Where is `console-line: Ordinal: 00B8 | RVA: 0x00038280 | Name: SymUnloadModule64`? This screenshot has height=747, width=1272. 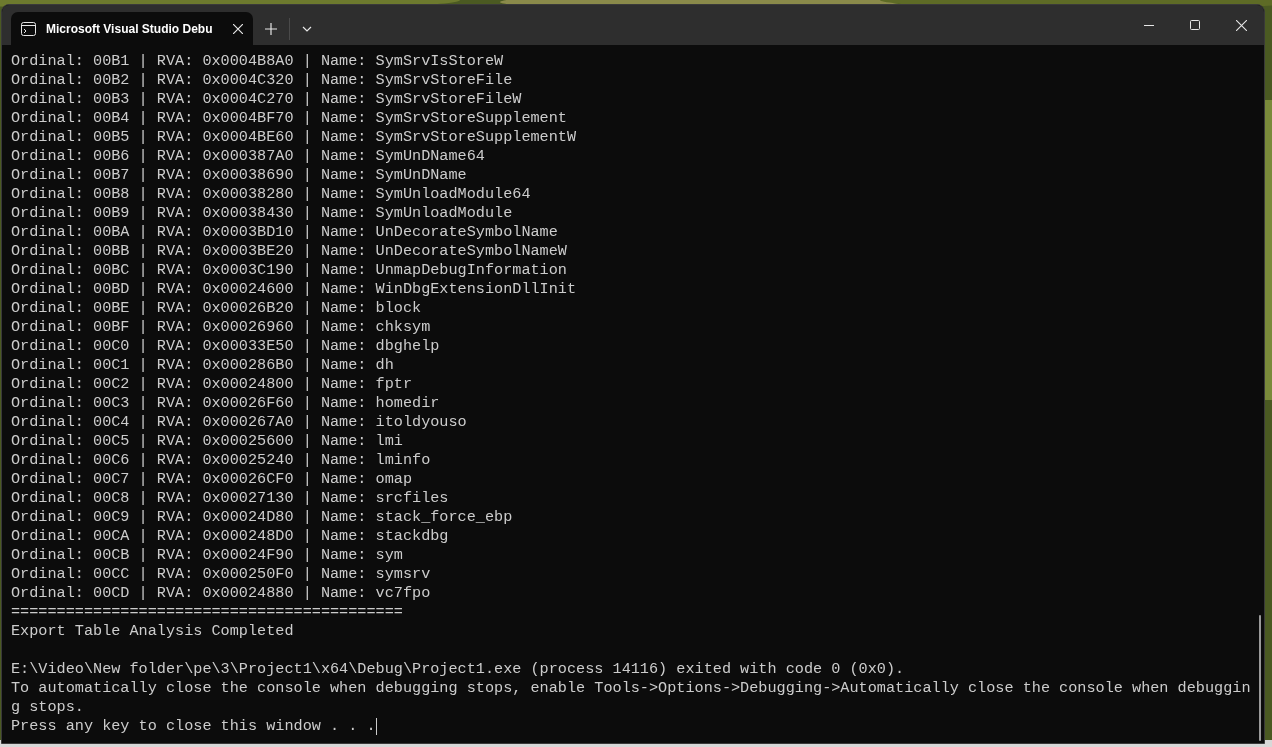 console-line: Ordinal: 00B8 | RVA: 0x00038280 | Name: SymUnloadModule64 is located at coordinates (271, 194).